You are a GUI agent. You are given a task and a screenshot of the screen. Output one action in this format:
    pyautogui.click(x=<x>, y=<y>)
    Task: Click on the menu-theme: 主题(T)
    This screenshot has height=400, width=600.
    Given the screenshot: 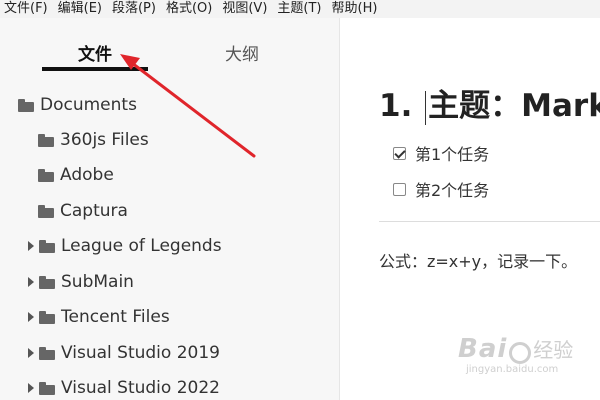 What is the action you would take?
    pyautogui.click(x=299, y=9)
    